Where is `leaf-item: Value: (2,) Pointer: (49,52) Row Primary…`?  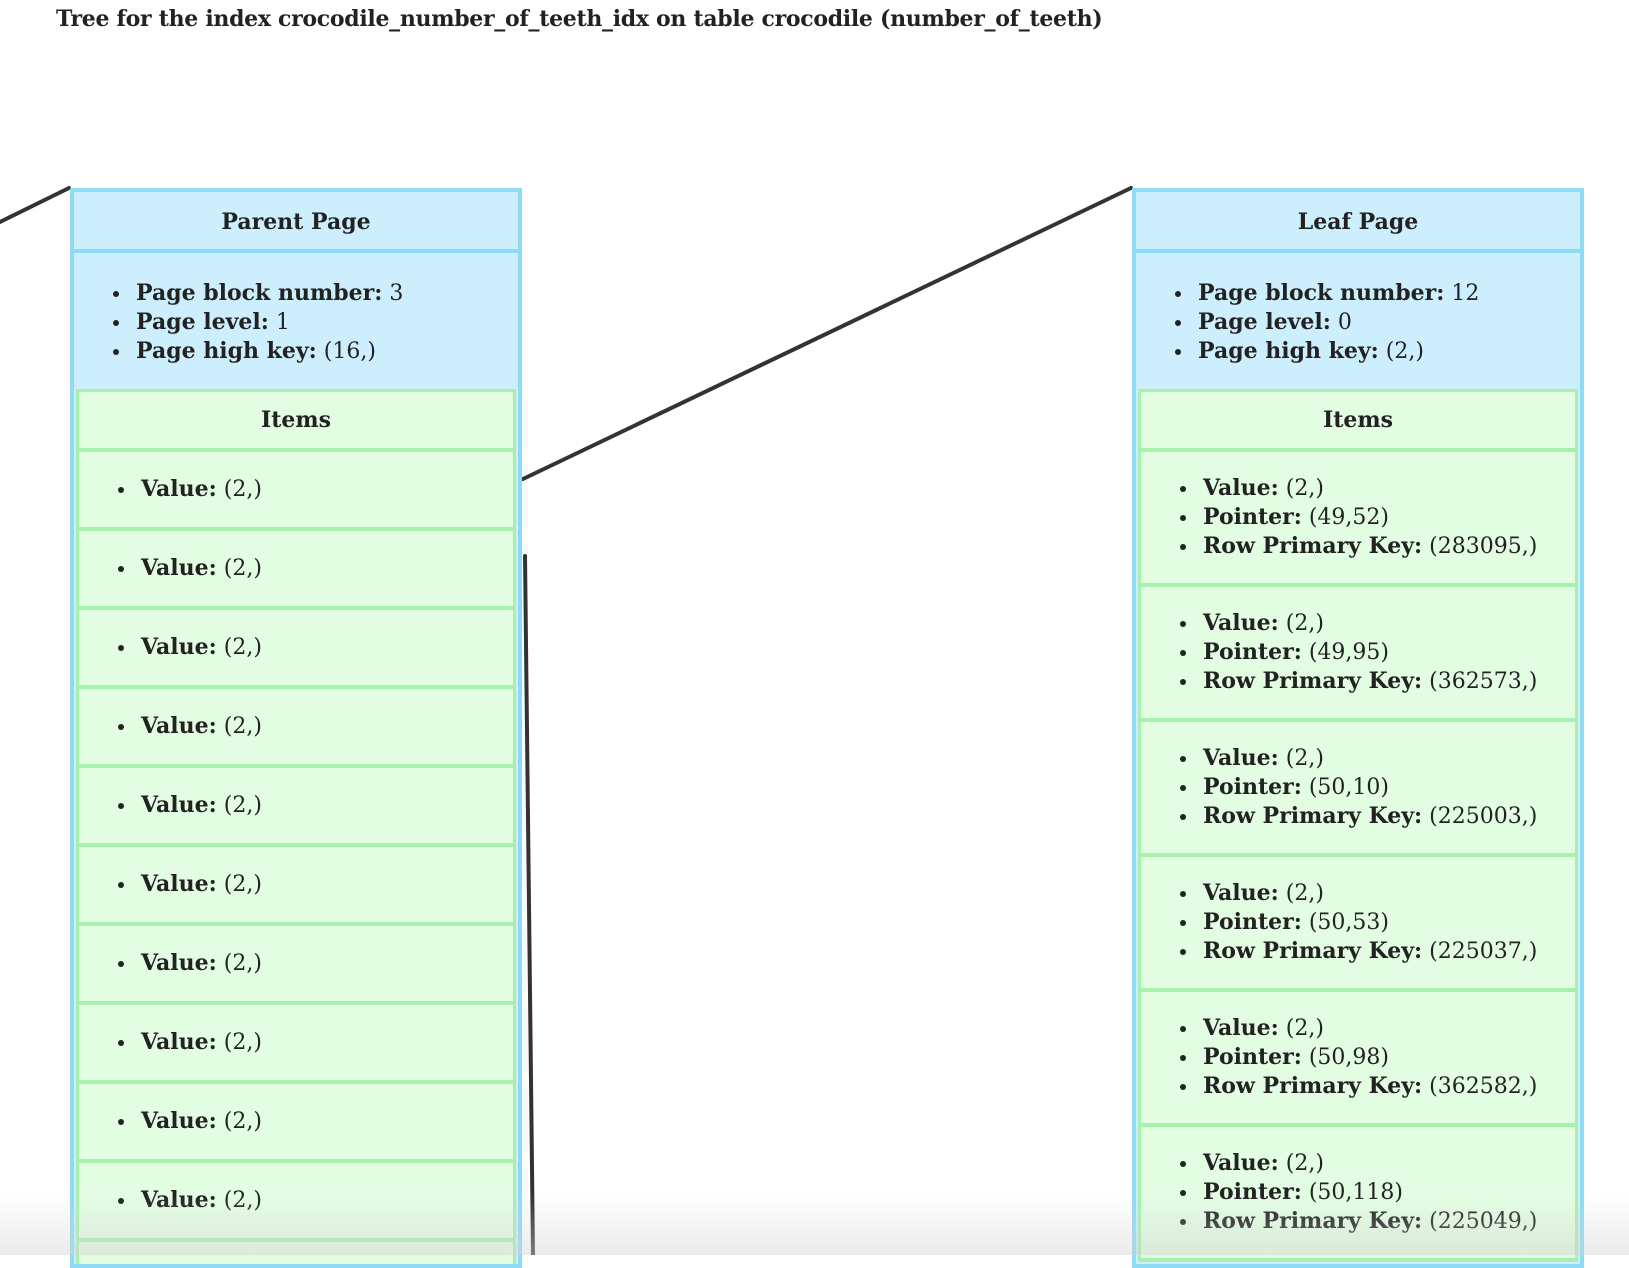
leaf-item: Value: (2,) Pointer: (49,52) Row Primary… is located at coordinates (1358, 519).